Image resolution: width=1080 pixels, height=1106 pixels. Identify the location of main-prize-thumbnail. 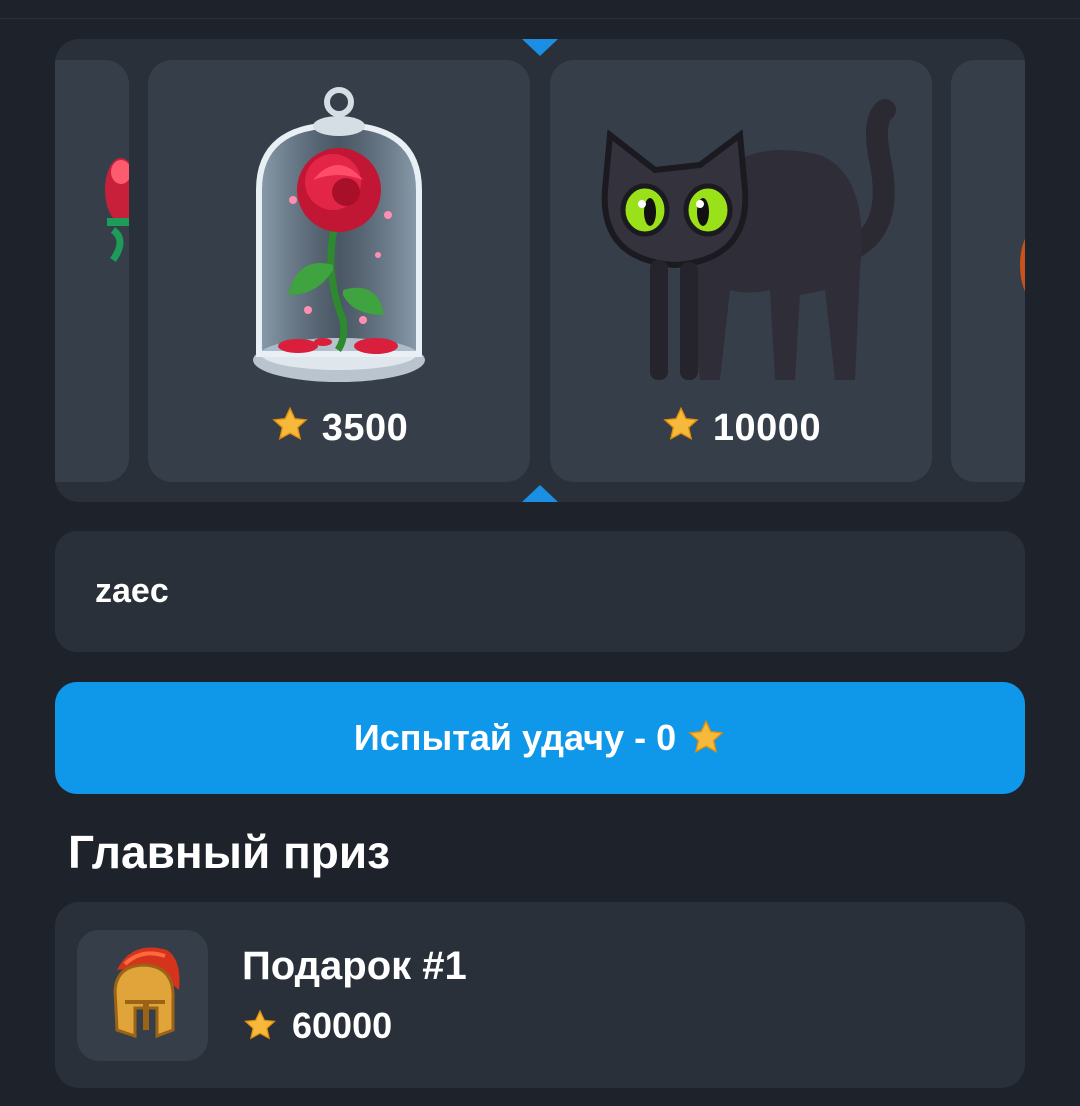
(142, 995).